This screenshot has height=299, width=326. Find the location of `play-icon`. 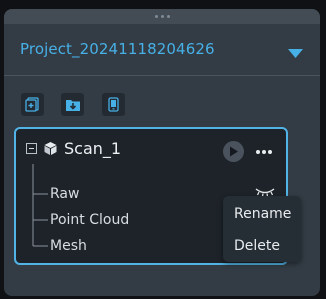

play-icon is located at coordinates (234, 151).